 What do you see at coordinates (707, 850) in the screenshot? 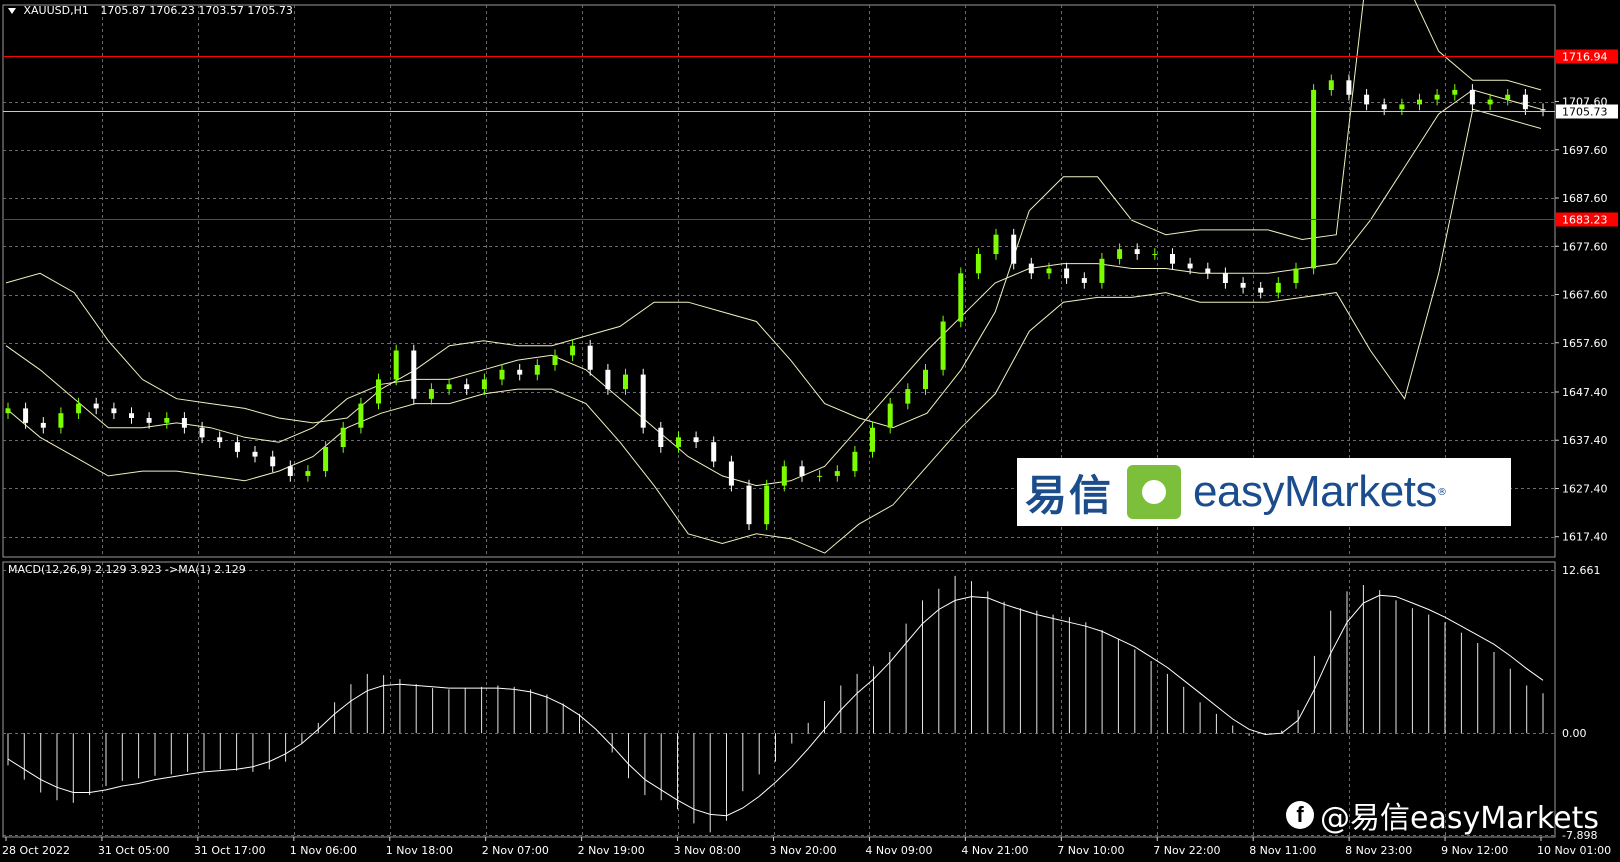
I see `time-tick-label: 3 Nov 08:00` at bounding box center [707, 850].